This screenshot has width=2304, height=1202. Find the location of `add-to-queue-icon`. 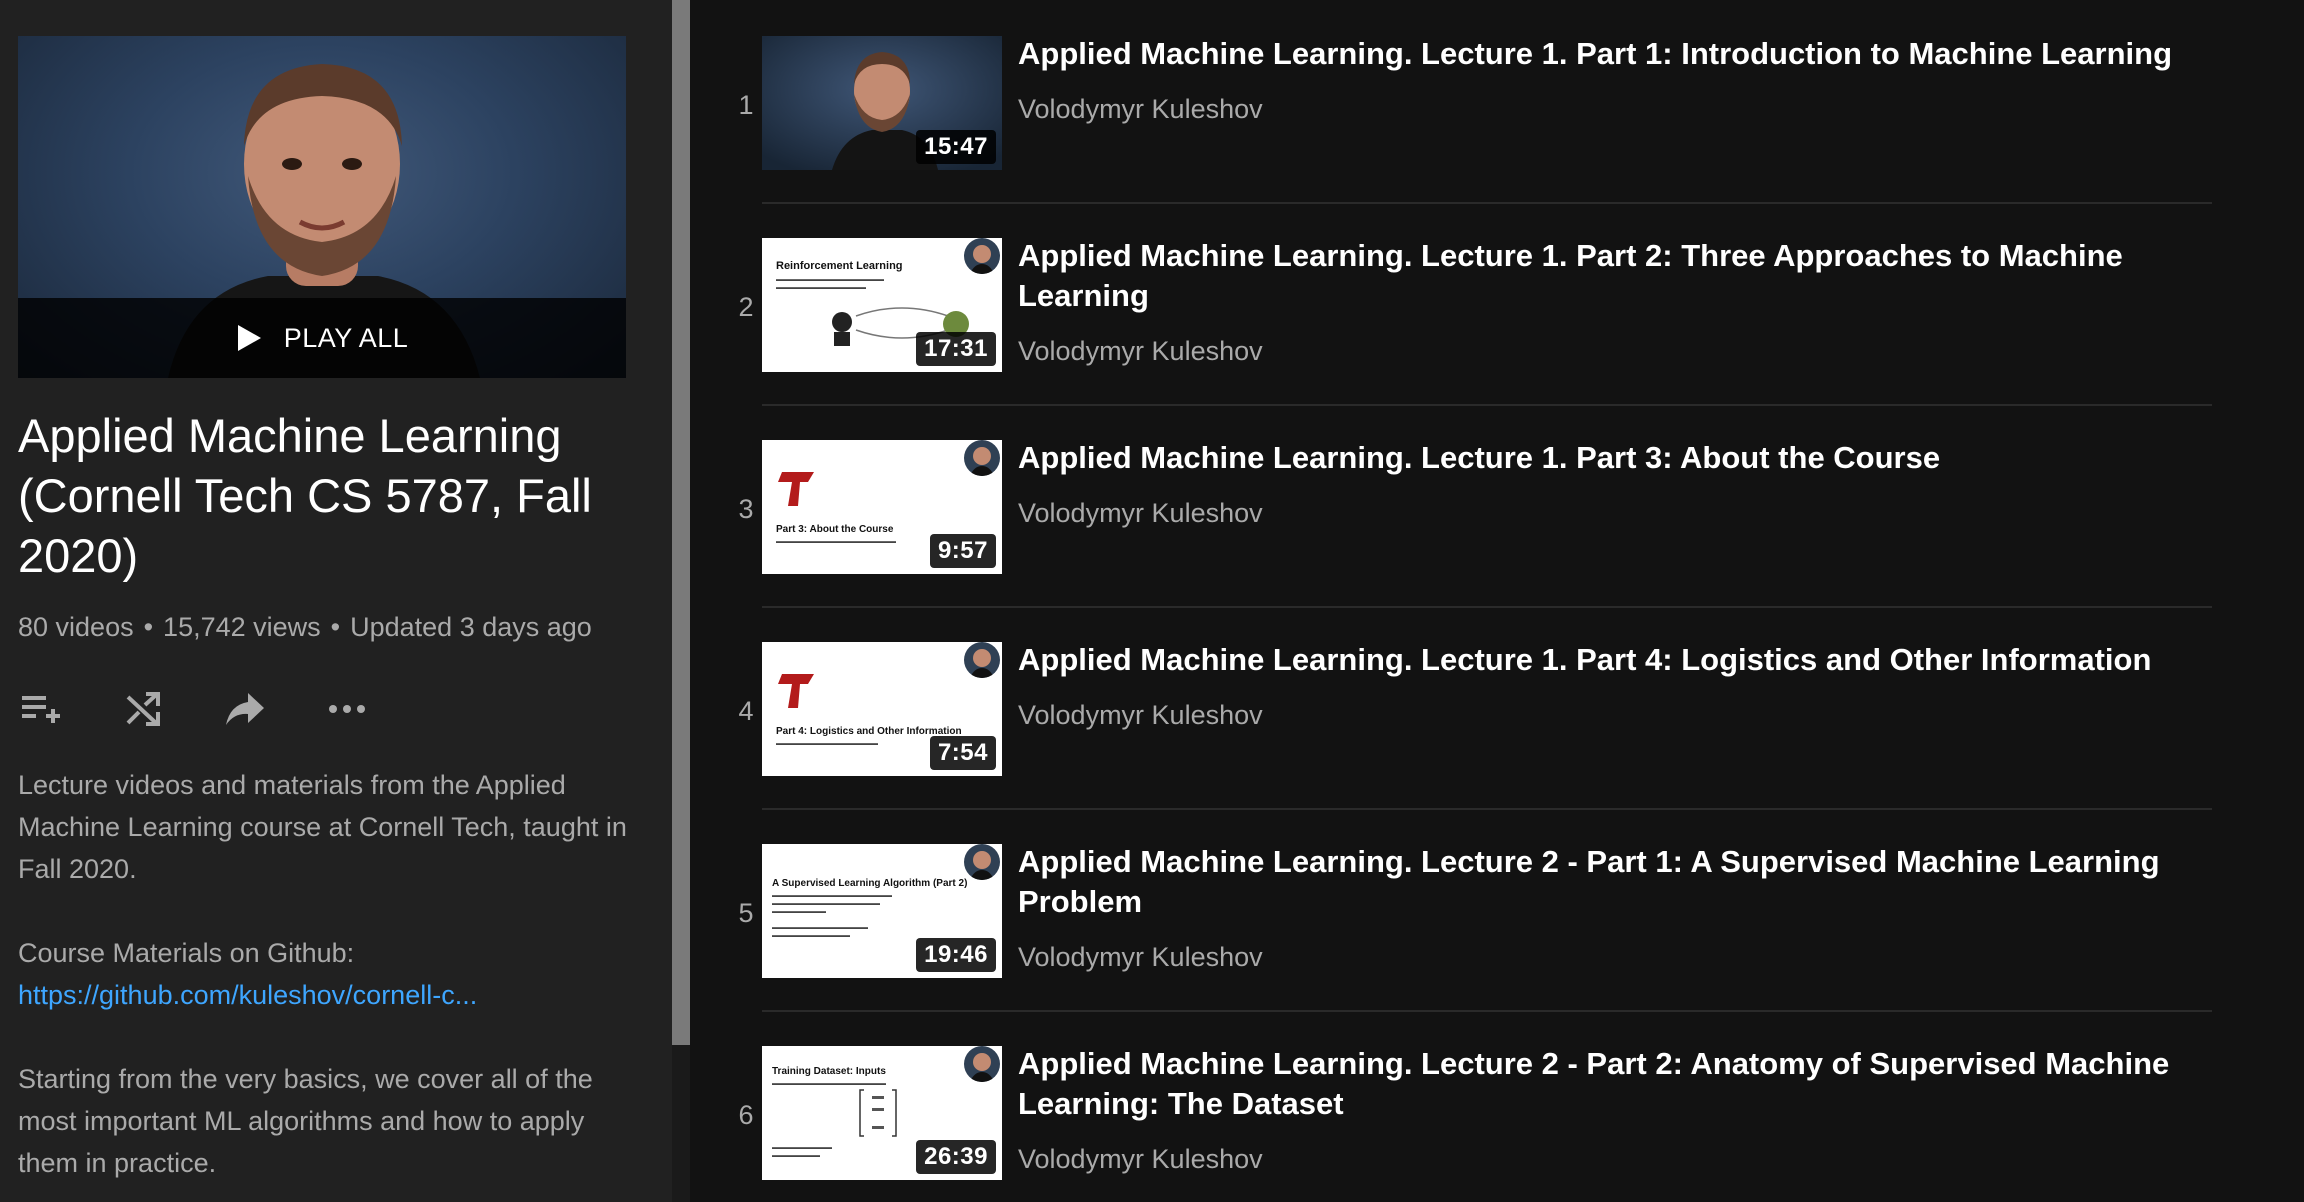

add-to-queue-icon is located at coordinates (41, 709).